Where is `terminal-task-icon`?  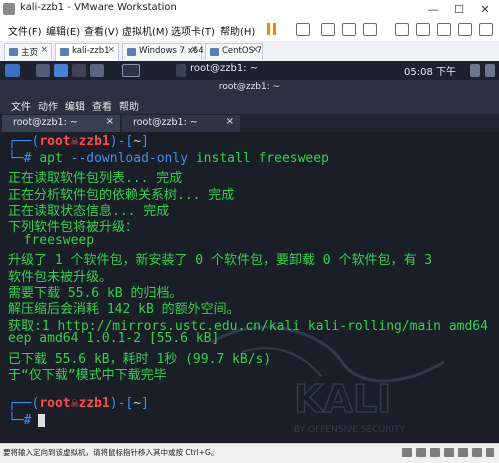
terminal-task-icon is located at coordinates (181, 70).